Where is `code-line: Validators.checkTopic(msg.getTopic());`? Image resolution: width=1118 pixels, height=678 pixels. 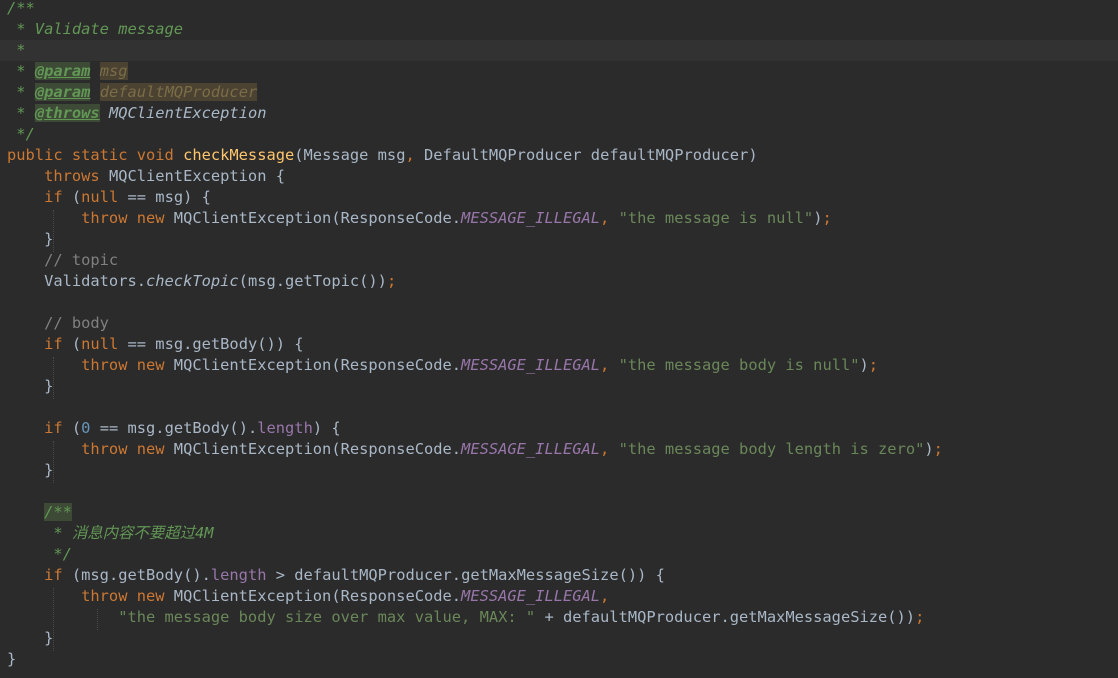 code-line: Validators.checkTopic(msg.getTopic()); is located at coordinates (559, 281).